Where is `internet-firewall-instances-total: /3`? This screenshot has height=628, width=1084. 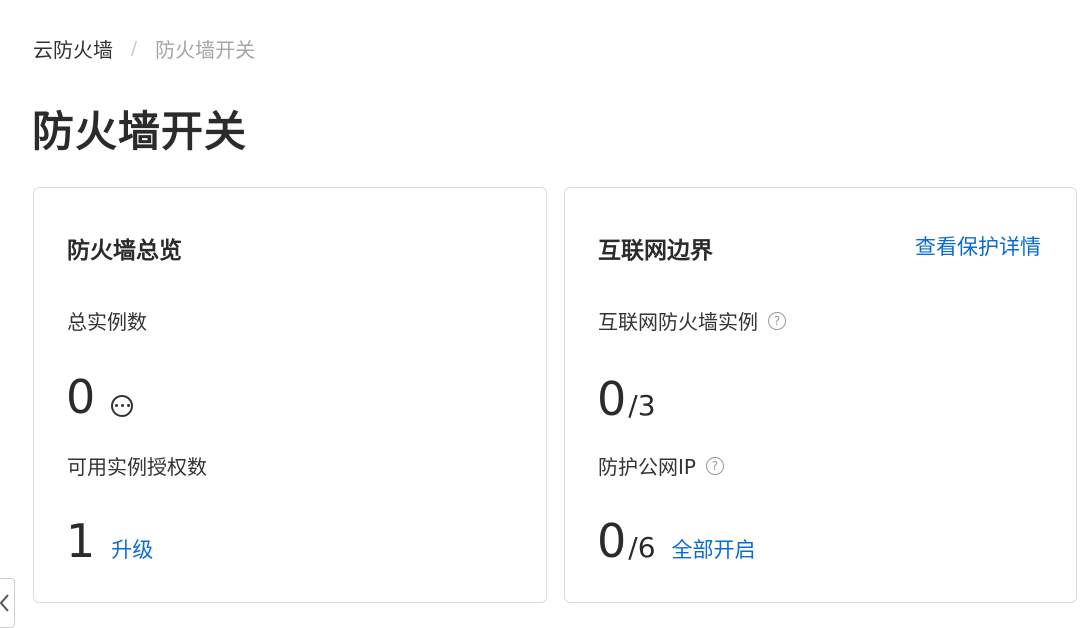
internet-firewall-instances-total: /3 is located at coordinates (642, 405).